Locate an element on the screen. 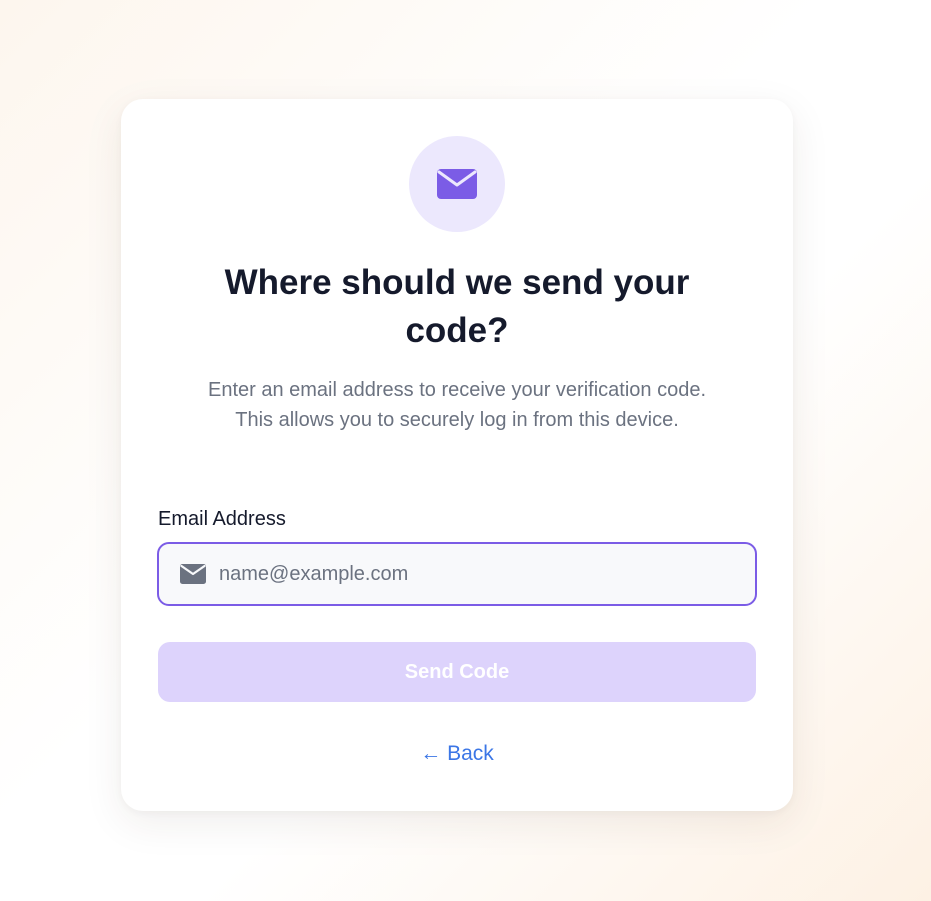 The height and width of the screenshot is (901, 931). email-input is located at coordinates (484, 574).